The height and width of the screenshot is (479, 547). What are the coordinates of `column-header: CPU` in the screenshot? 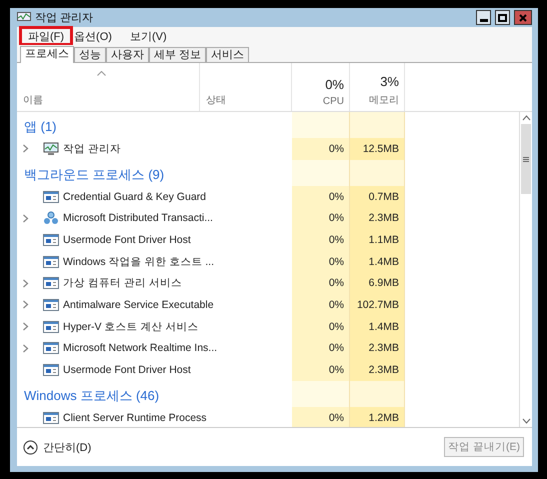 It's located at (333, 101).